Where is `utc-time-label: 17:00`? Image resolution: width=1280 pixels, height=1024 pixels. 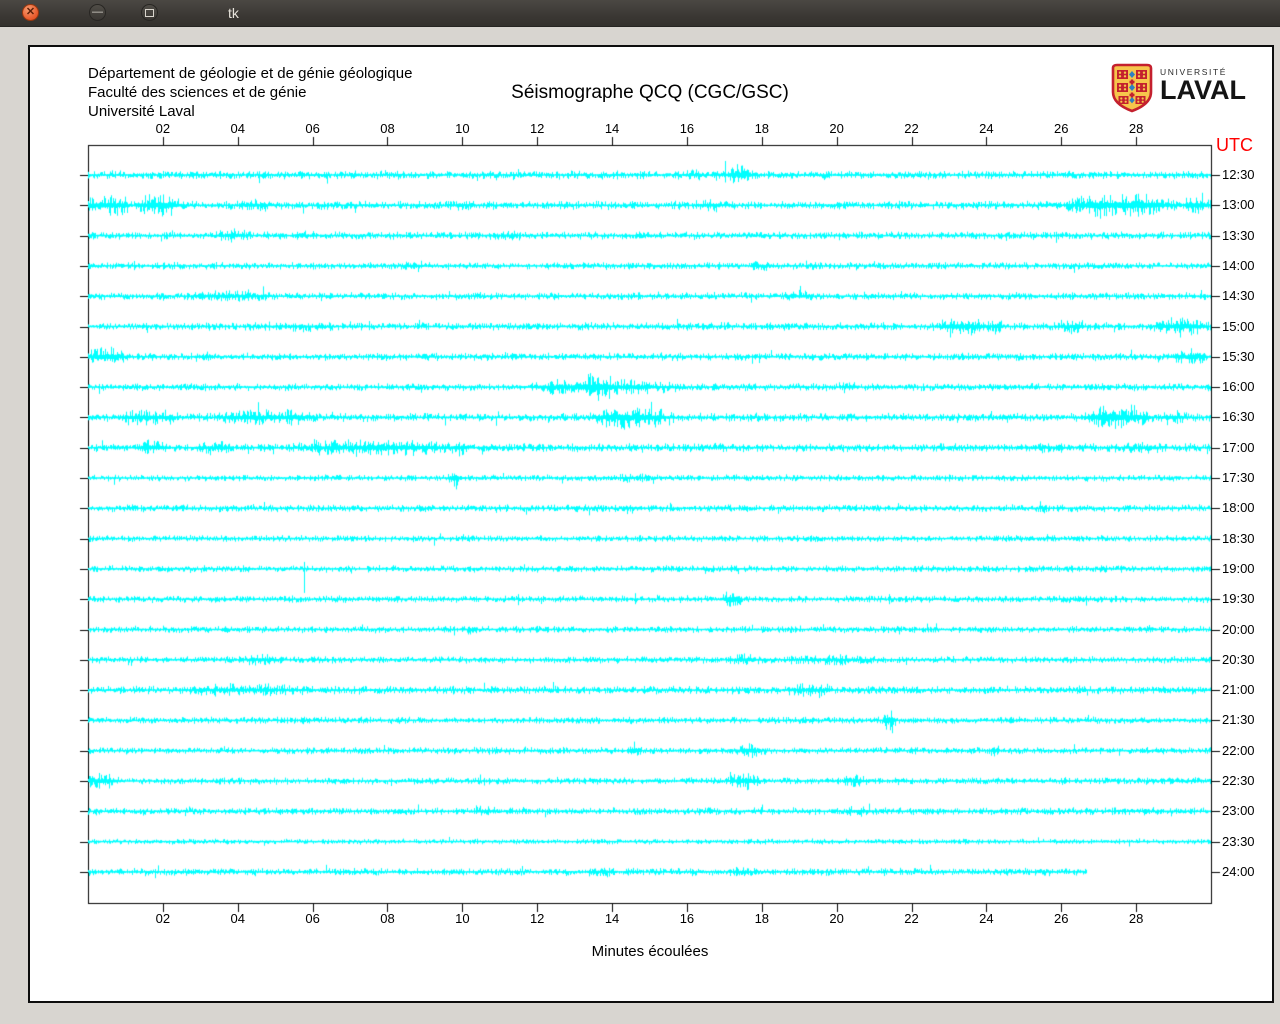
utc-time-label: 17:00 is located at coordinates (1238, 447).